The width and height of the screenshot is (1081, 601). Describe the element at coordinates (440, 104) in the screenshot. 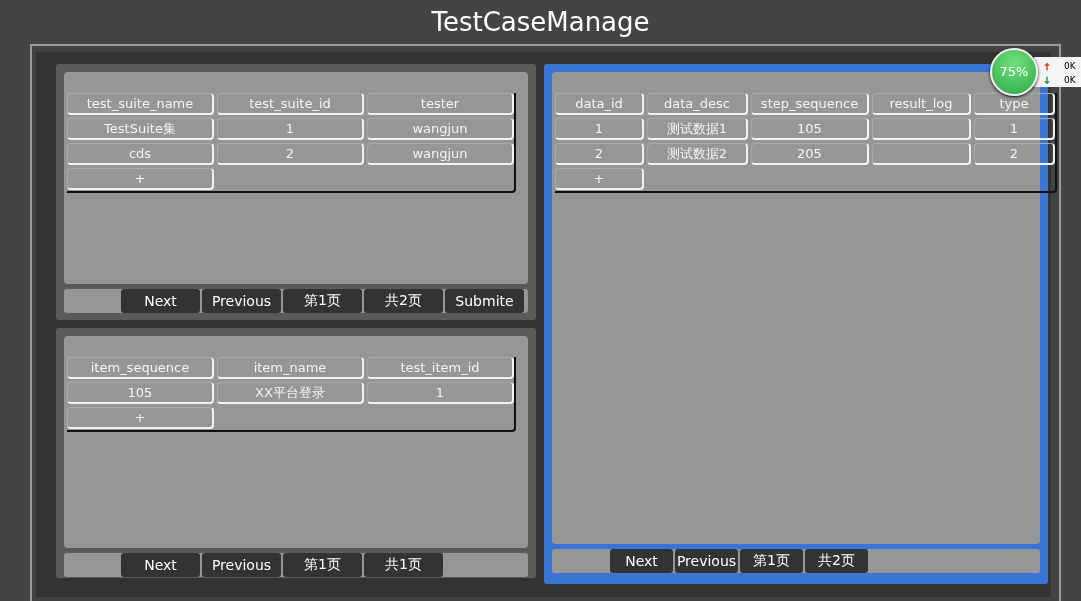

I see `column-header: tester` at that location.